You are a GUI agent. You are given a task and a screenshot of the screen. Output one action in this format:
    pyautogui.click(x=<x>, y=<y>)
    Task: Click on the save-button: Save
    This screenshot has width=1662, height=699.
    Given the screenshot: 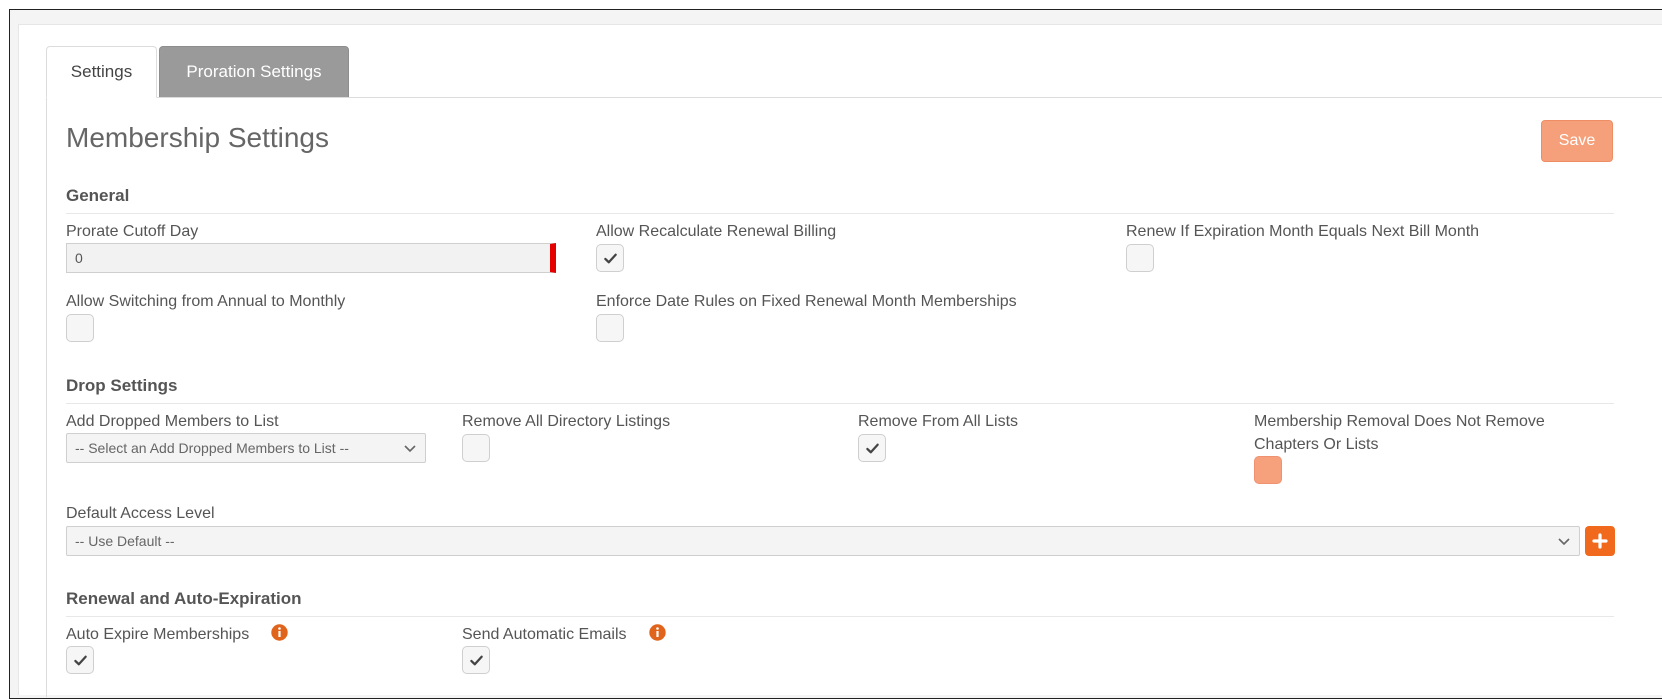 What is the action you would take?
    pyautogui.click(x=1577, y=141)
    